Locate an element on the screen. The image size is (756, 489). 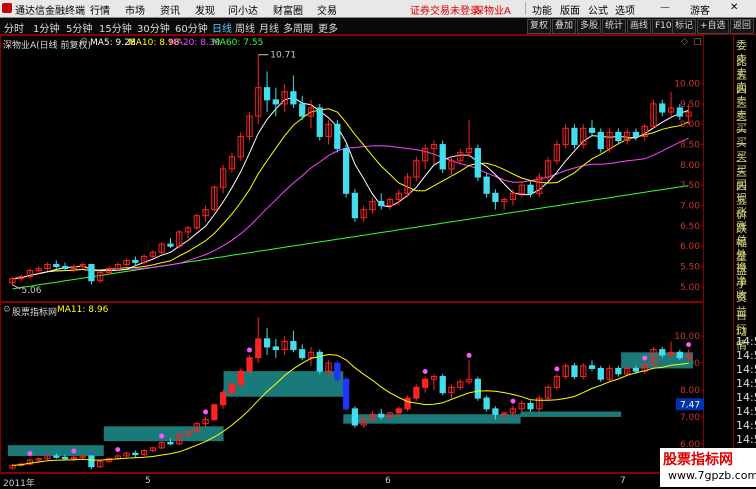
menu-item-discover: 发现 is located at coordinates (205, 9).